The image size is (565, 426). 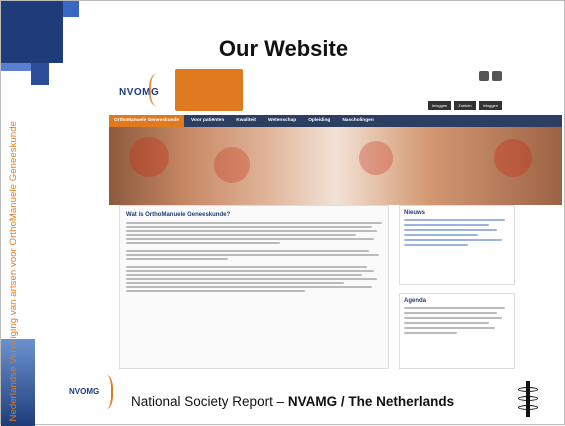 I want to click on footer-logo: NVOMG, so click(x=99, y=393).